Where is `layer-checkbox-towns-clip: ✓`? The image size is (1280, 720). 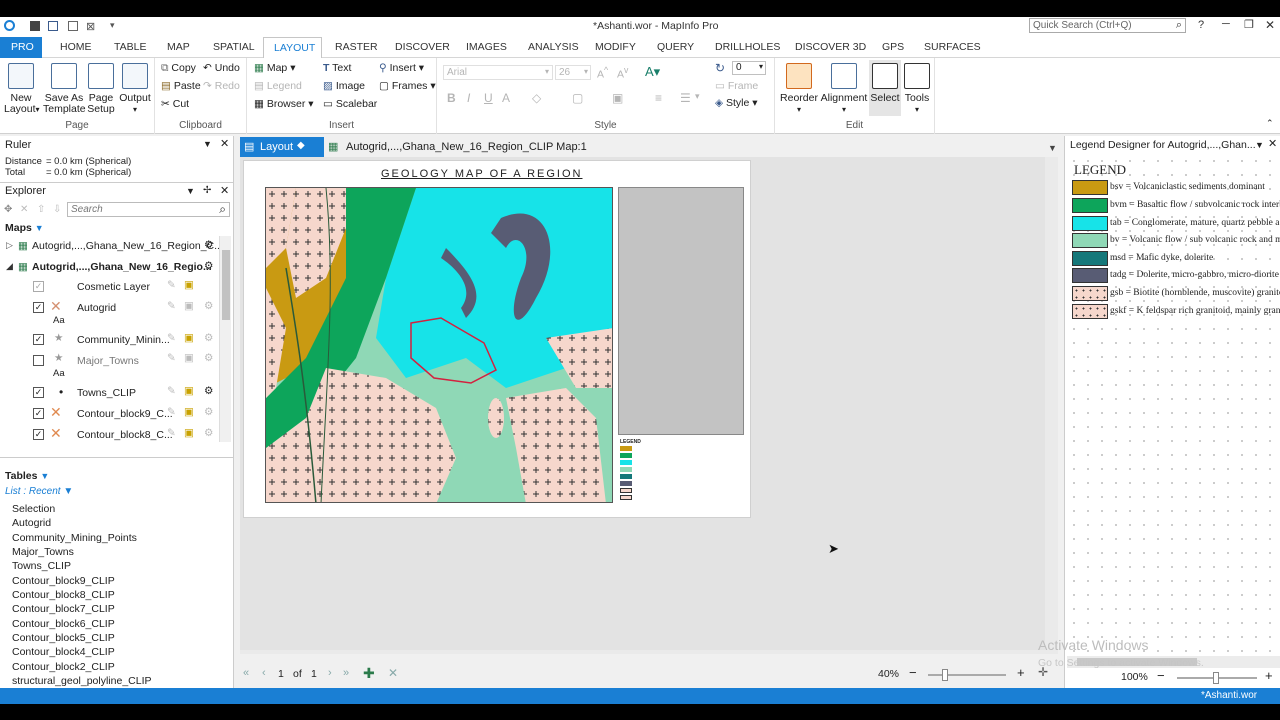 layer-checkbox-towns-clip: ✓ is located at coordinates (38, 392).